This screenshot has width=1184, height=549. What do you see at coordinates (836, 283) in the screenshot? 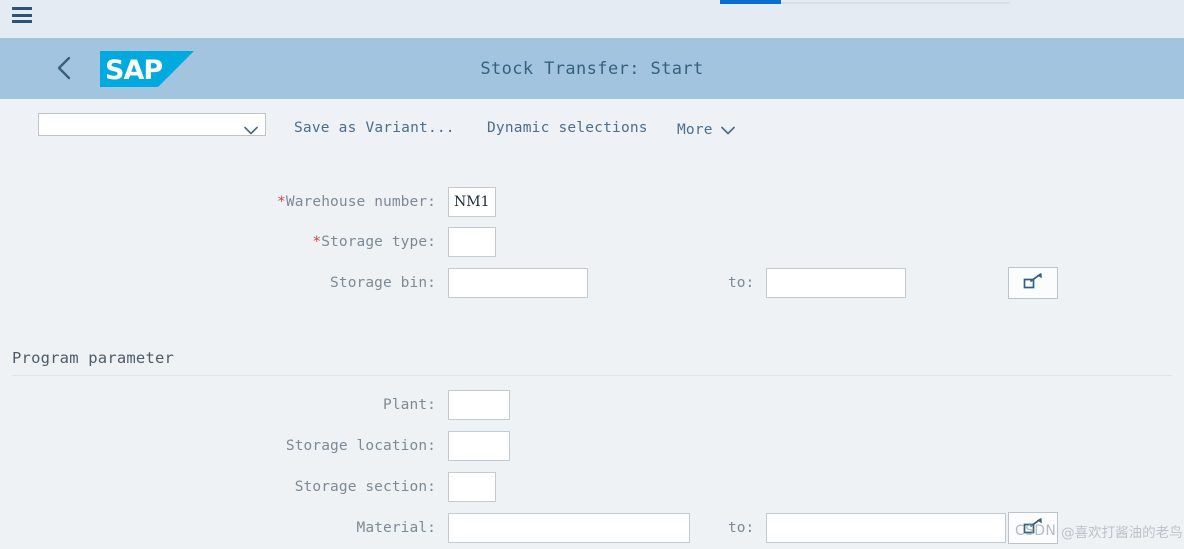
I see `storage-bin-to-input` at bounding box center [836, 283].